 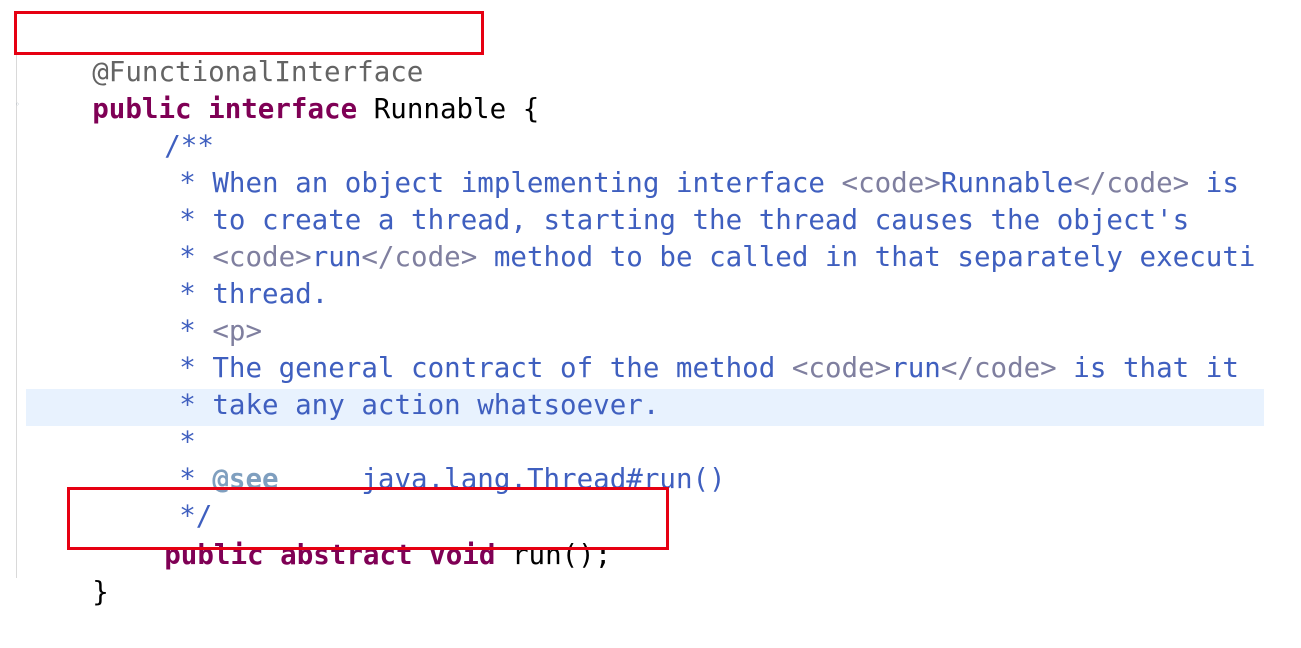 I want to click on javadoc-text: * take any action whatsoever., so click(x=419, y=405).